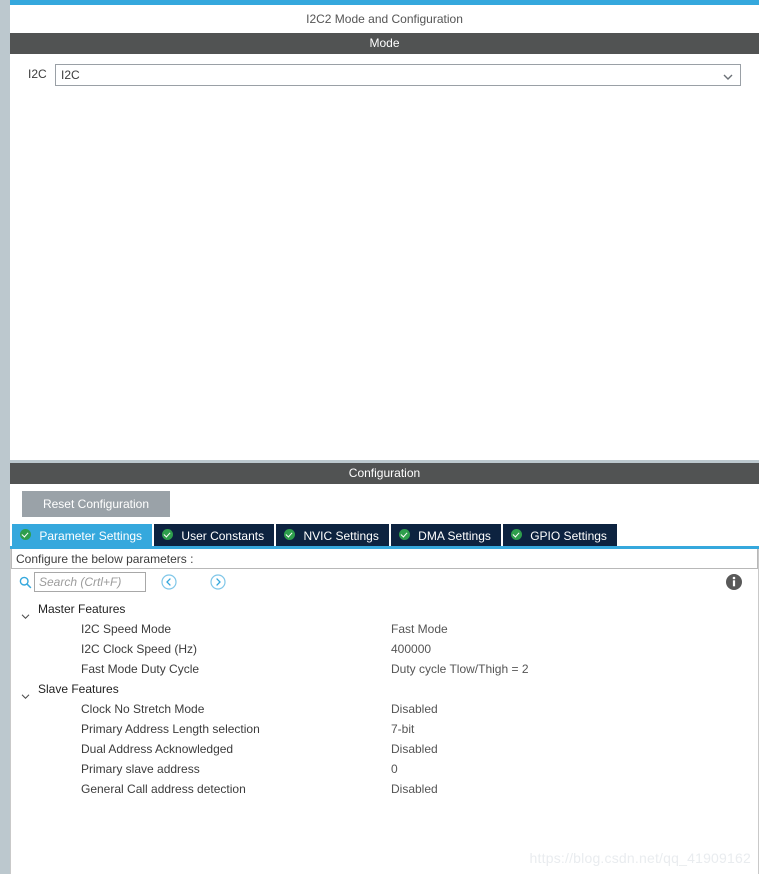  What do you see at coordinates (78, 689) in the screenshot?
I see `group-label: Slave Features` at bounding box center [78, 689].